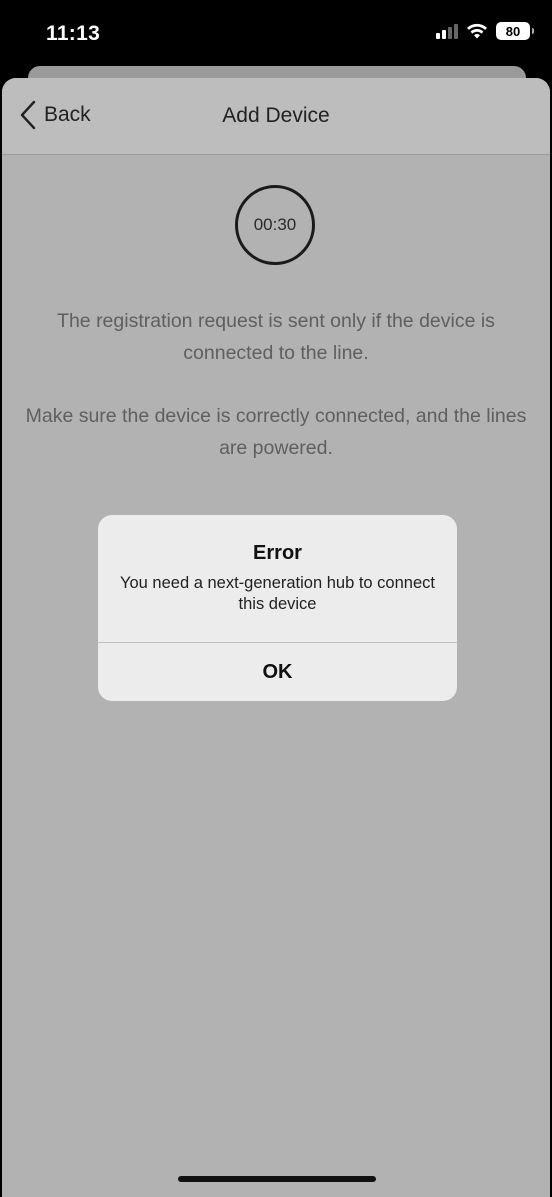 The height and width of the screenshot is (1197, 552). Describe the element at coordinates (73, 33) in the screenshot. I see `status-time: 11:13` at that location.